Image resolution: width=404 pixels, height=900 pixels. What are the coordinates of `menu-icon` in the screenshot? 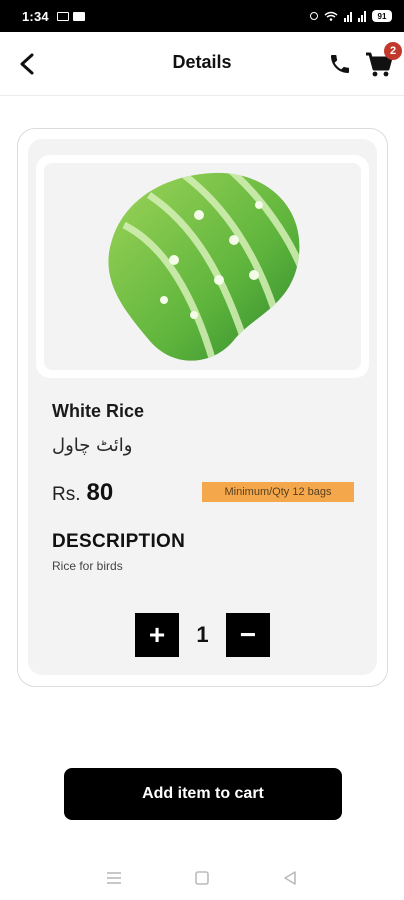 It's located at (114, 878).